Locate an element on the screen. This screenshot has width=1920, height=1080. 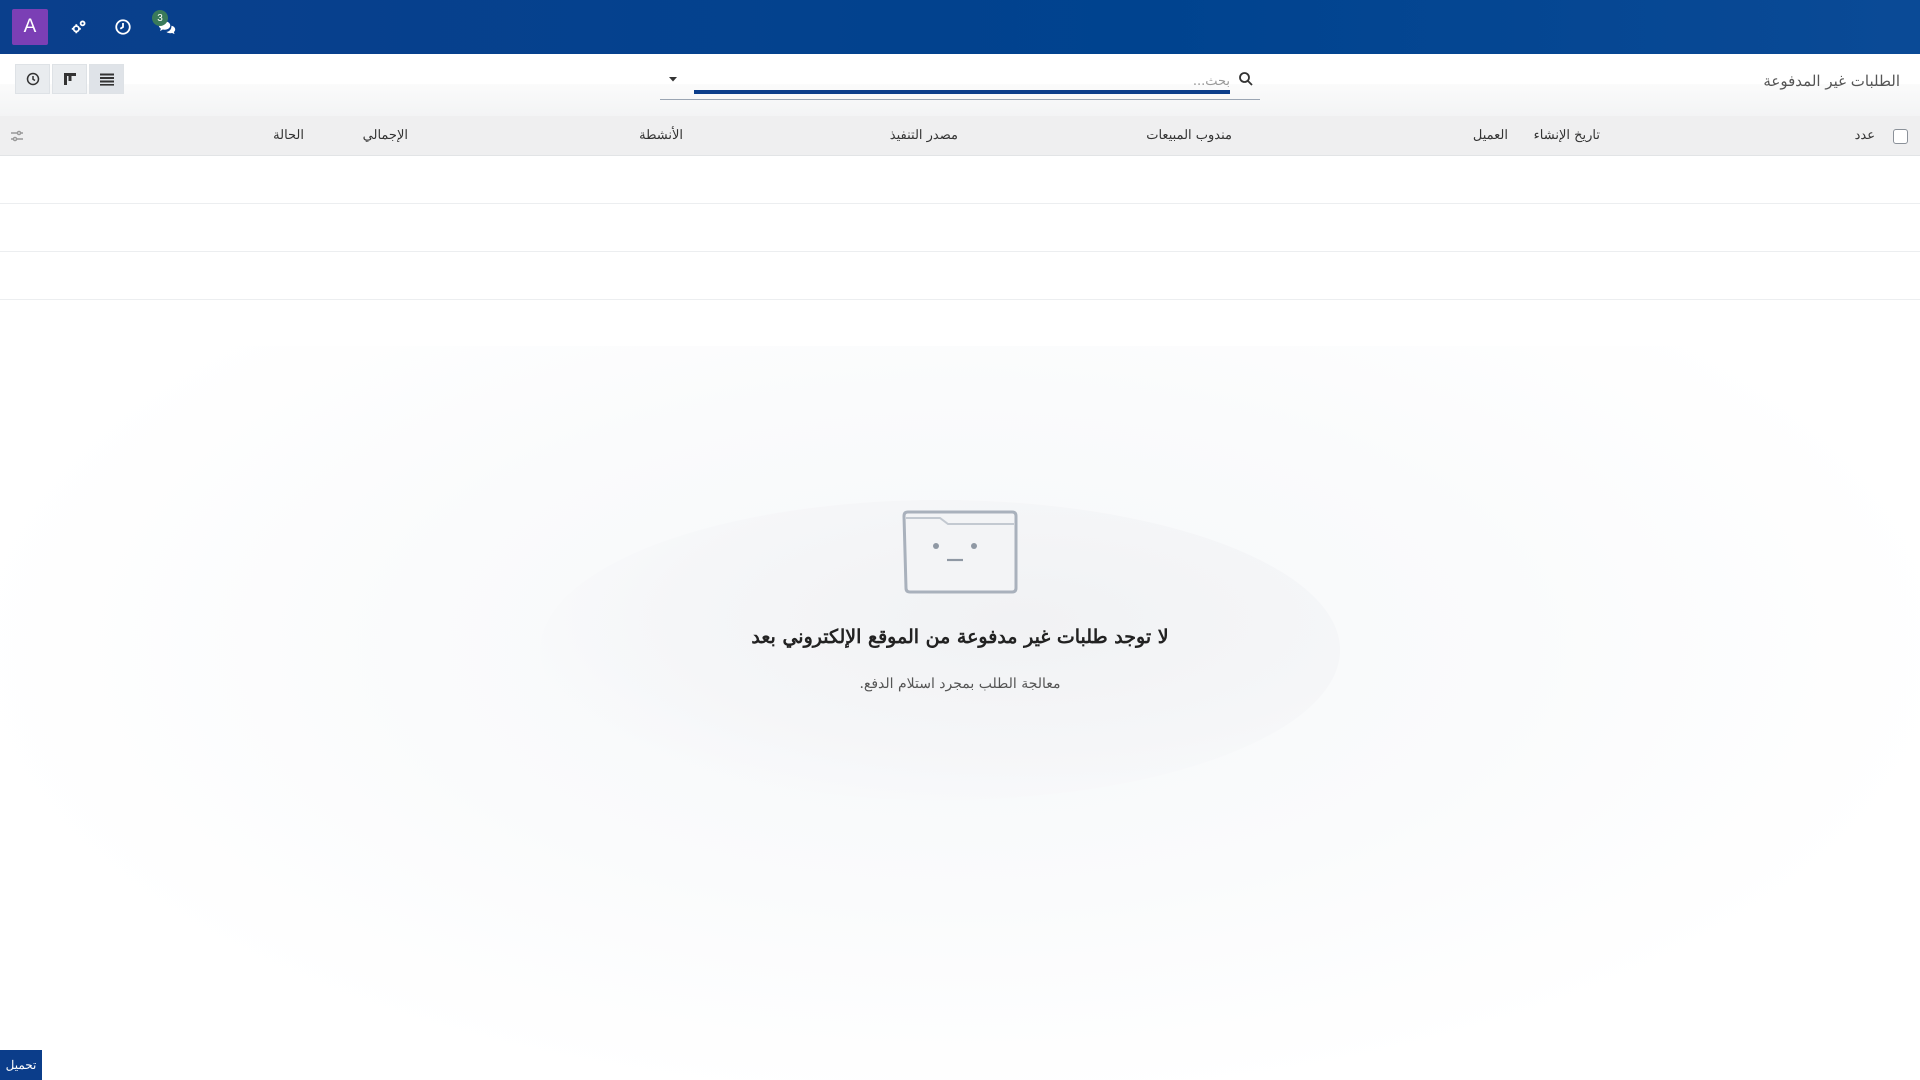
clock-icon is located at coordinates (123, 27).